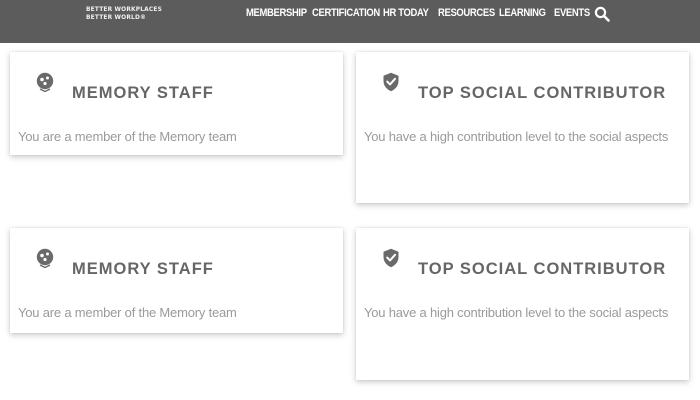 The height and width of the screenshot is (400, 700). What do you see at coordinates (522, 13) in the screenshot?
I see `nav-learning: LEARNING` at bounding box center [522, 13].